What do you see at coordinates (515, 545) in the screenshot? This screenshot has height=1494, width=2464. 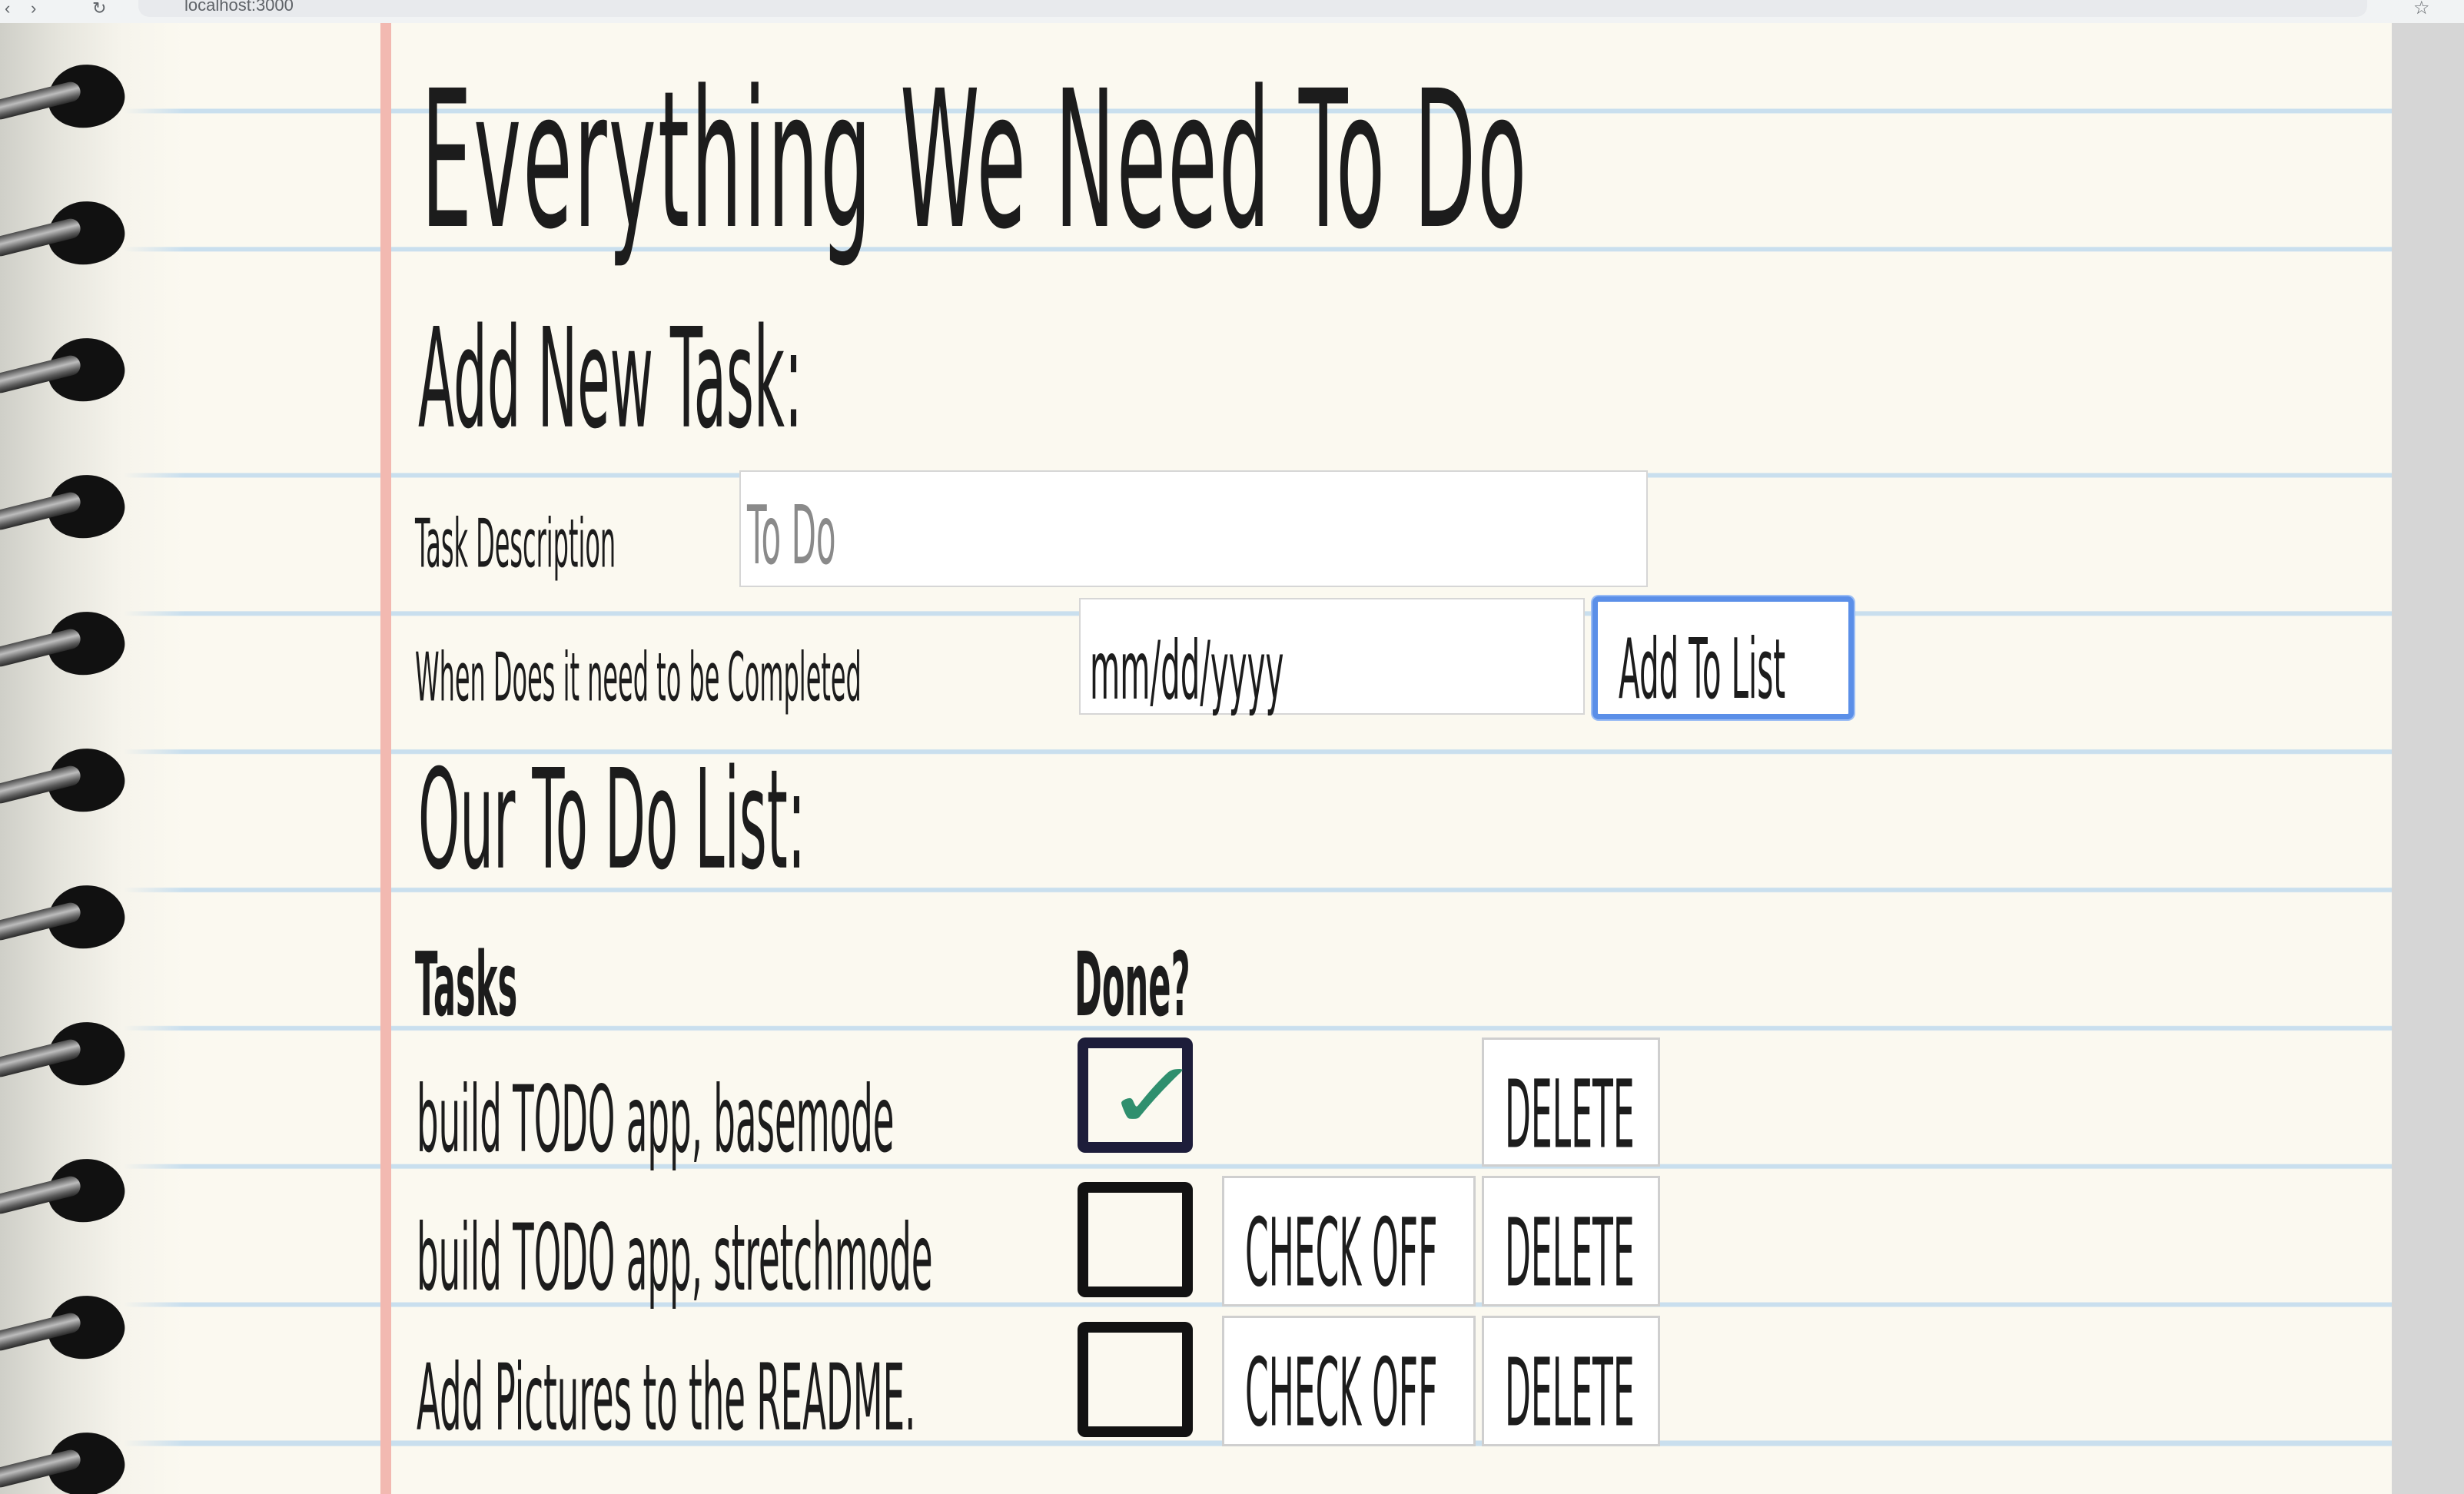 I see `task-description-label: Task Description` at bounding box center [515, 545].